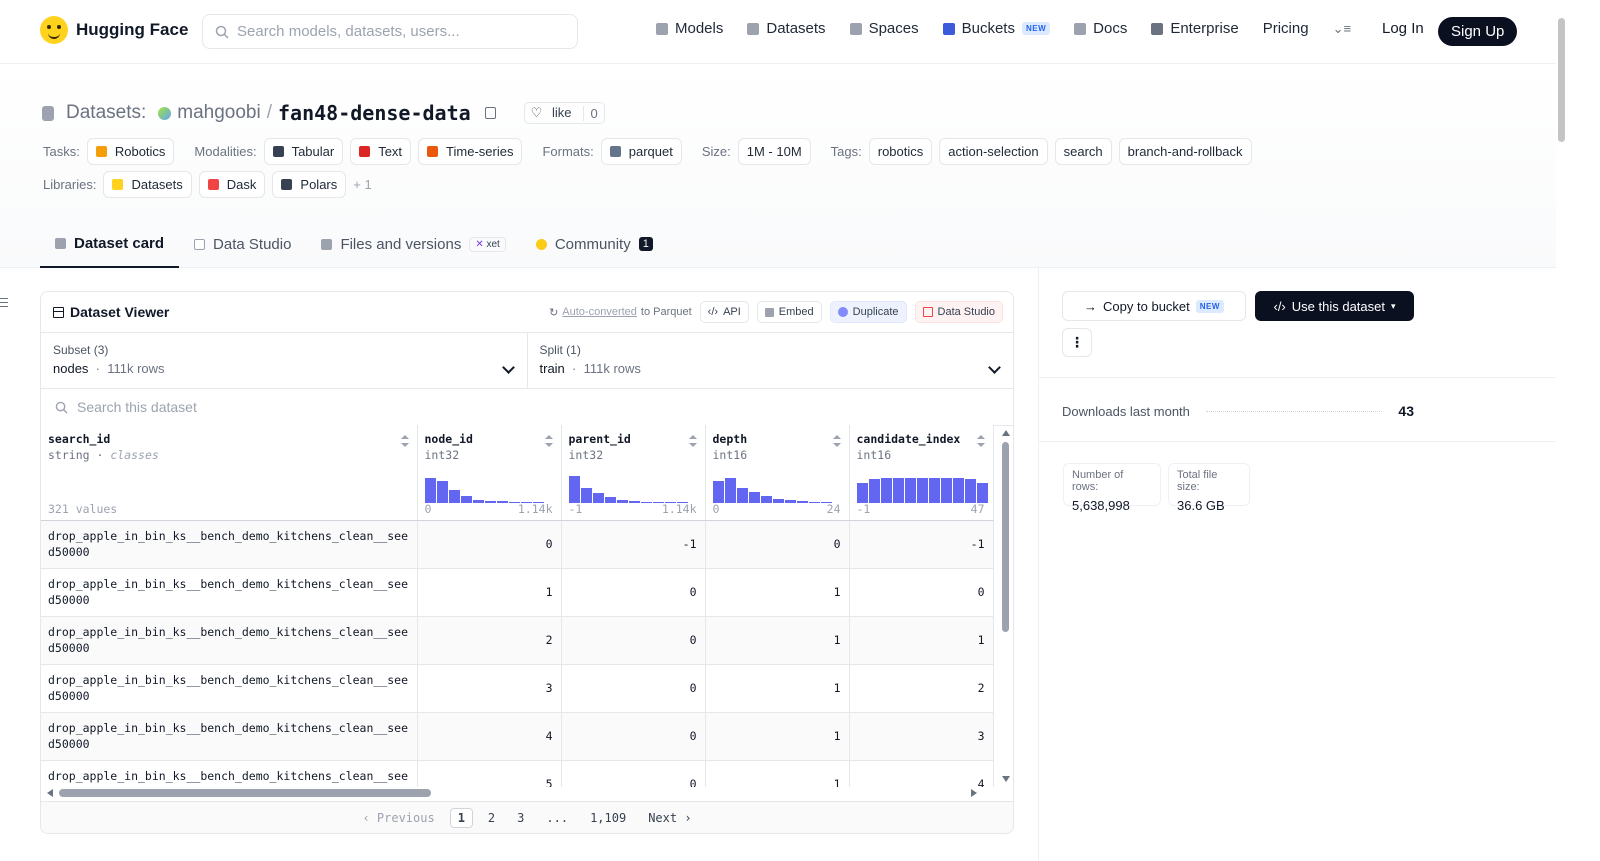 This screenshot has height=861, width=1600. Describe the element at coordinates (599, 312) in the screenshot. I see `auto-converted-link: Auto-converted` at that location.